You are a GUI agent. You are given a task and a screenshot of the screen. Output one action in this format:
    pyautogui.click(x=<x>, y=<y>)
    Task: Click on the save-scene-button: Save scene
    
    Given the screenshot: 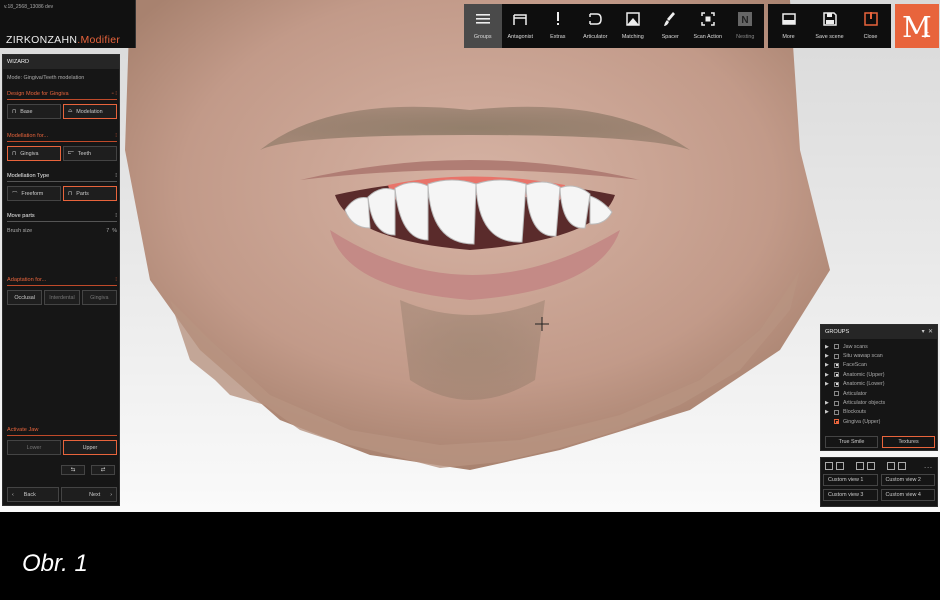 What is the action you would take?
    pyautogui.click(x=829, y=26)
    